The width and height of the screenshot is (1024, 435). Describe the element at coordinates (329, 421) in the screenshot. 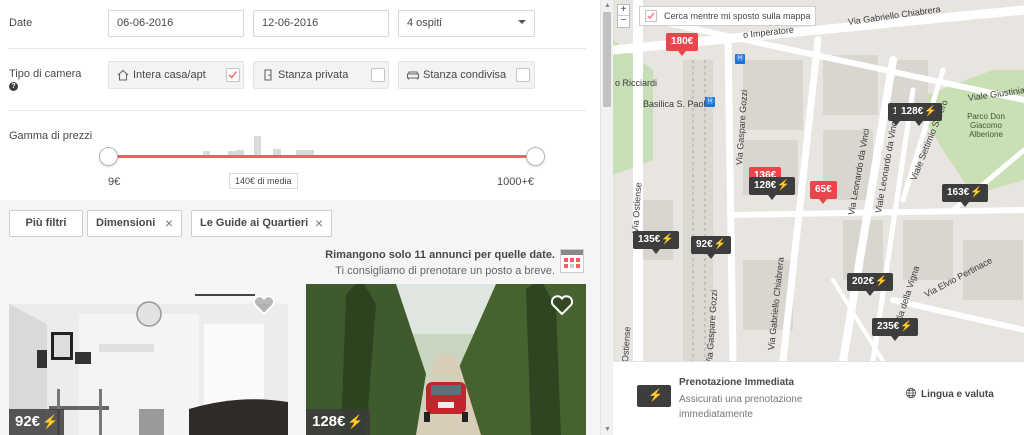

I see `listing-price: 128€` at that location.